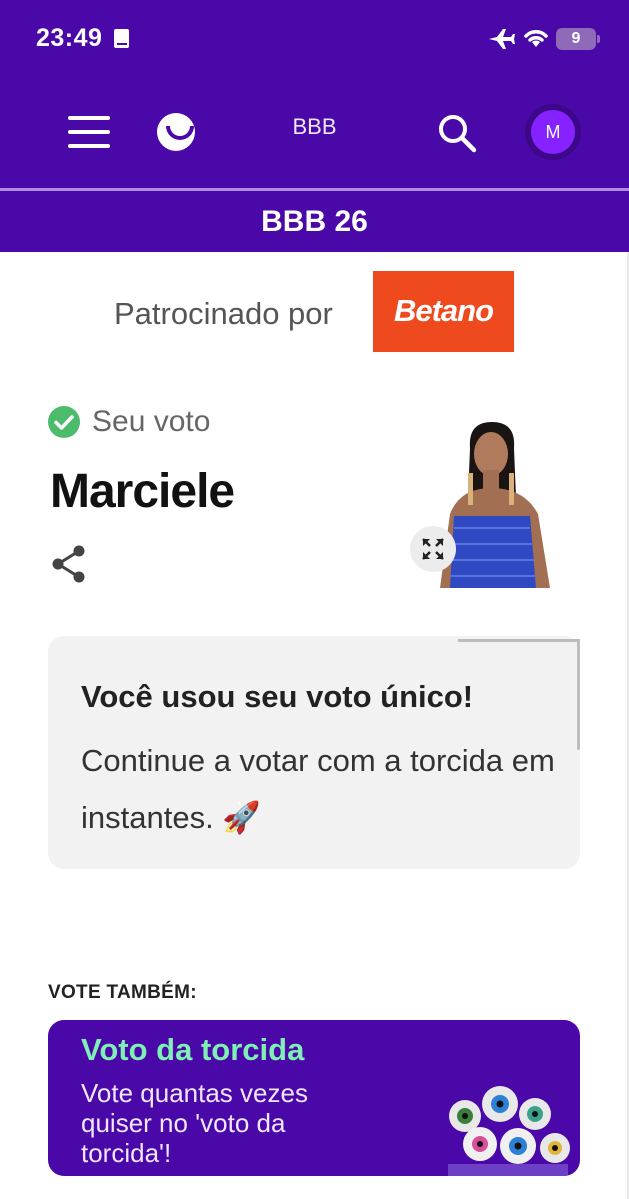 Image resolution: width=629 pixels, height=1199 pixels. Describe the element at coordinates (502, 39) in the screenshot. I see `airplane-icon` at that location.